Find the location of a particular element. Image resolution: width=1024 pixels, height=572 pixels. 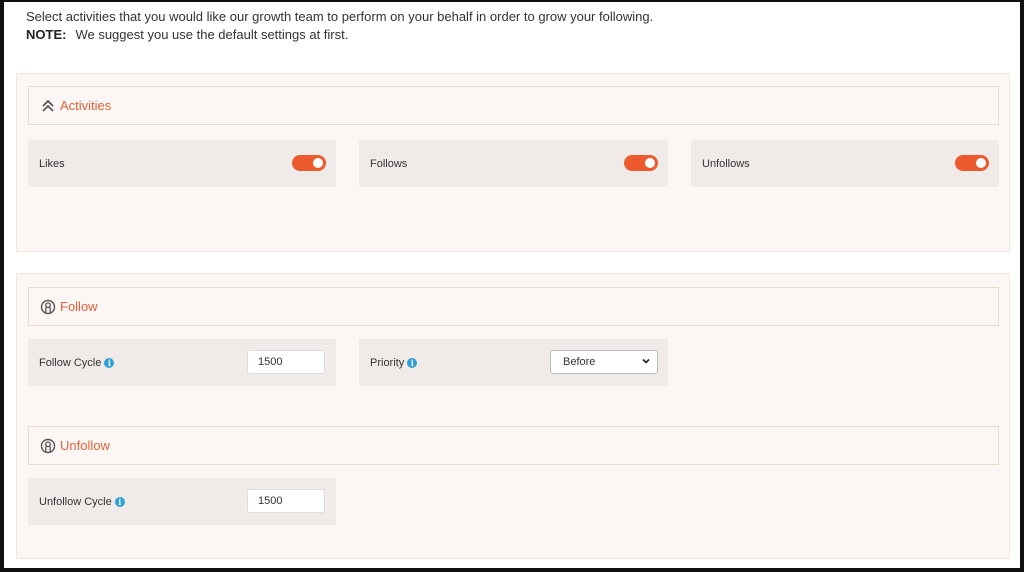

activity-card-follows: Follows is located at coordinates (513, 163).